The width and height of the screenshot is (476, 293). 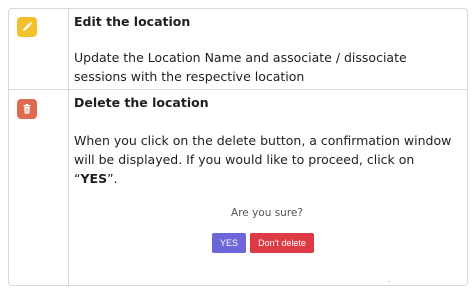 I want to click on description-text-end: ”., so click(x=112, y=178).